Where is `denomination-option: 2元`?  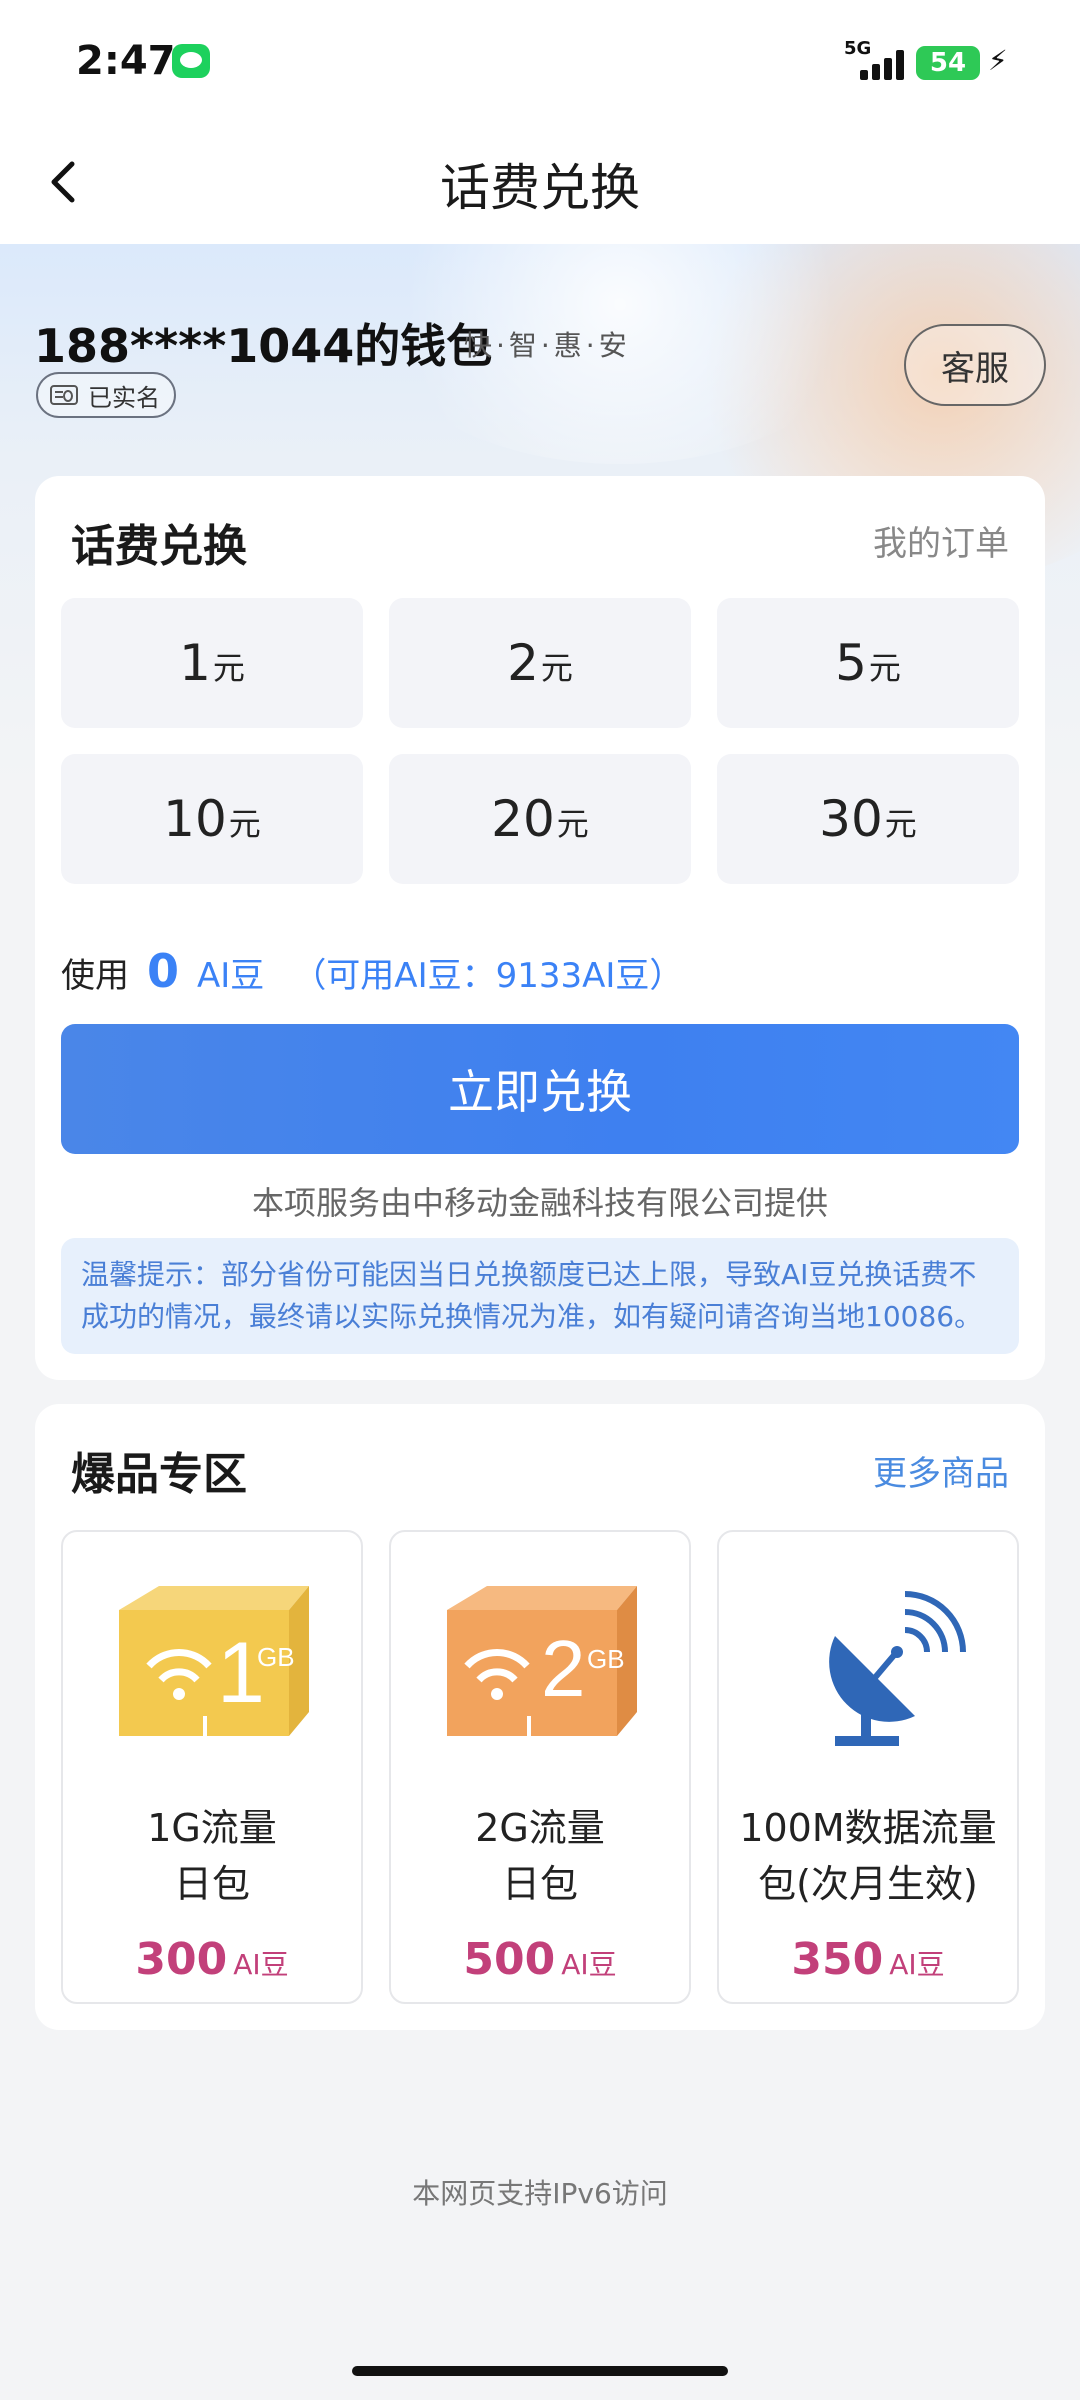
denomination-option: 2元 is located at coordinates (540, 663).